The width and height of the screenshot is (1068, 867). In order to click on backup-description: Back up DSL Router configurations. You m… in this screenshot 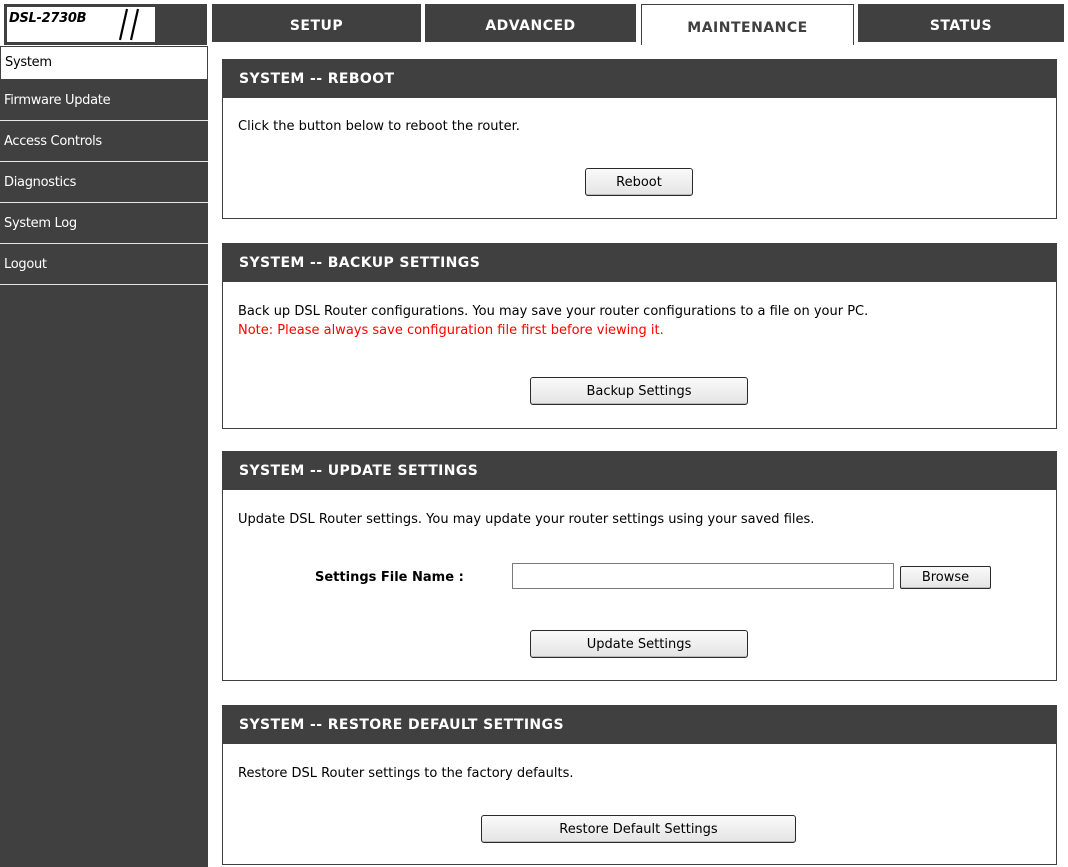, I will do `click(553, 311)`.